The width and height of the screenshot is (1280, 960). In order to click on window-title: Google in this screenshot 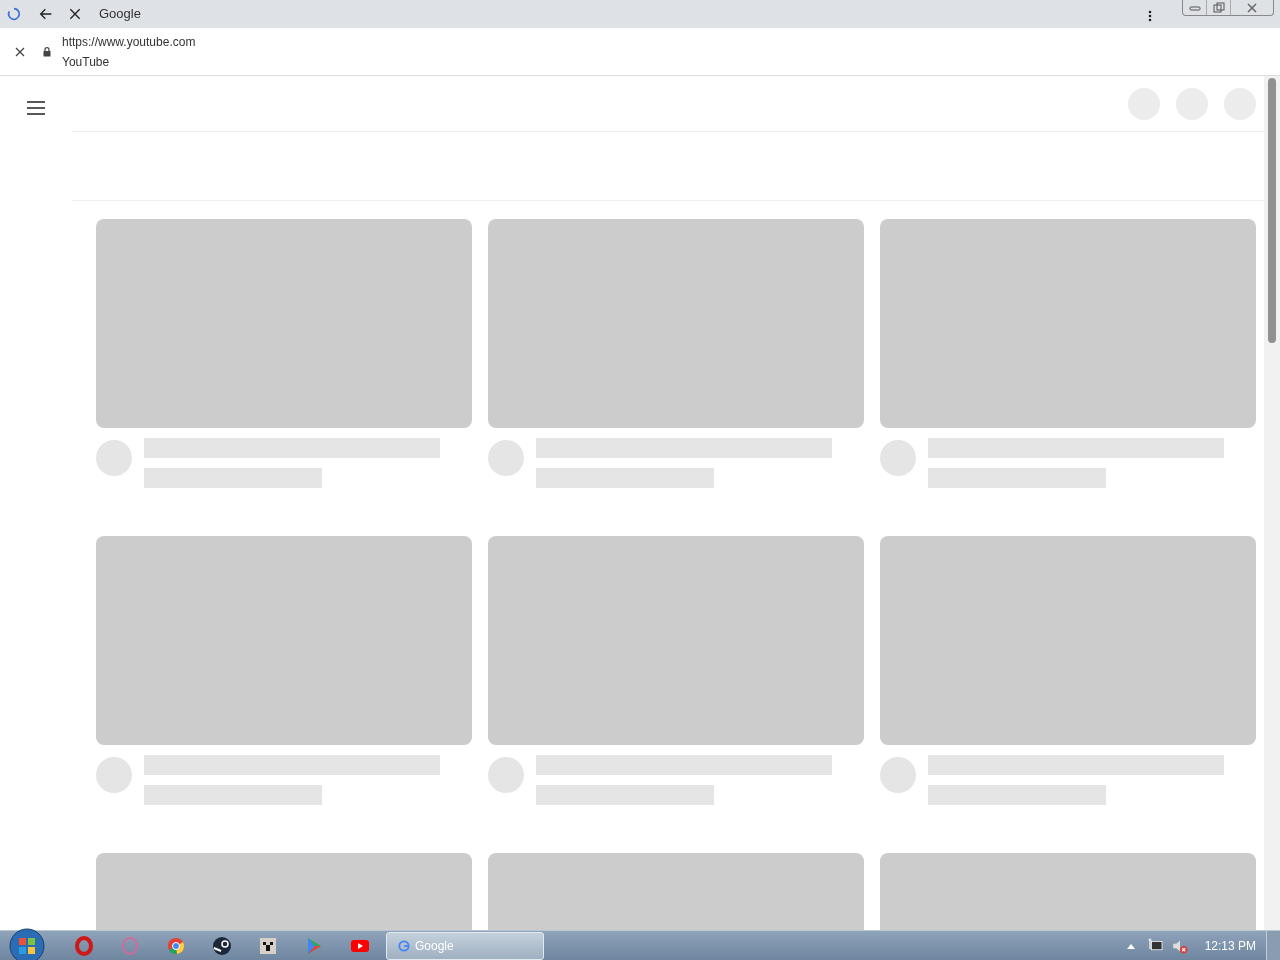, I will do `click(120, 14)`.